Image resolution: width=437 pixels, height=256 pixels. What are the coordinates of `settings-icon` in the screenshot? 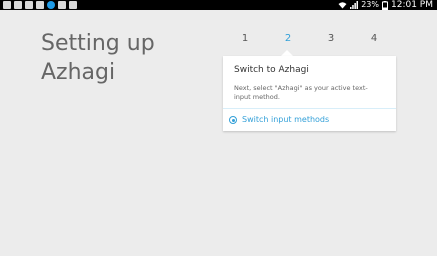 It's located at (62, 5).